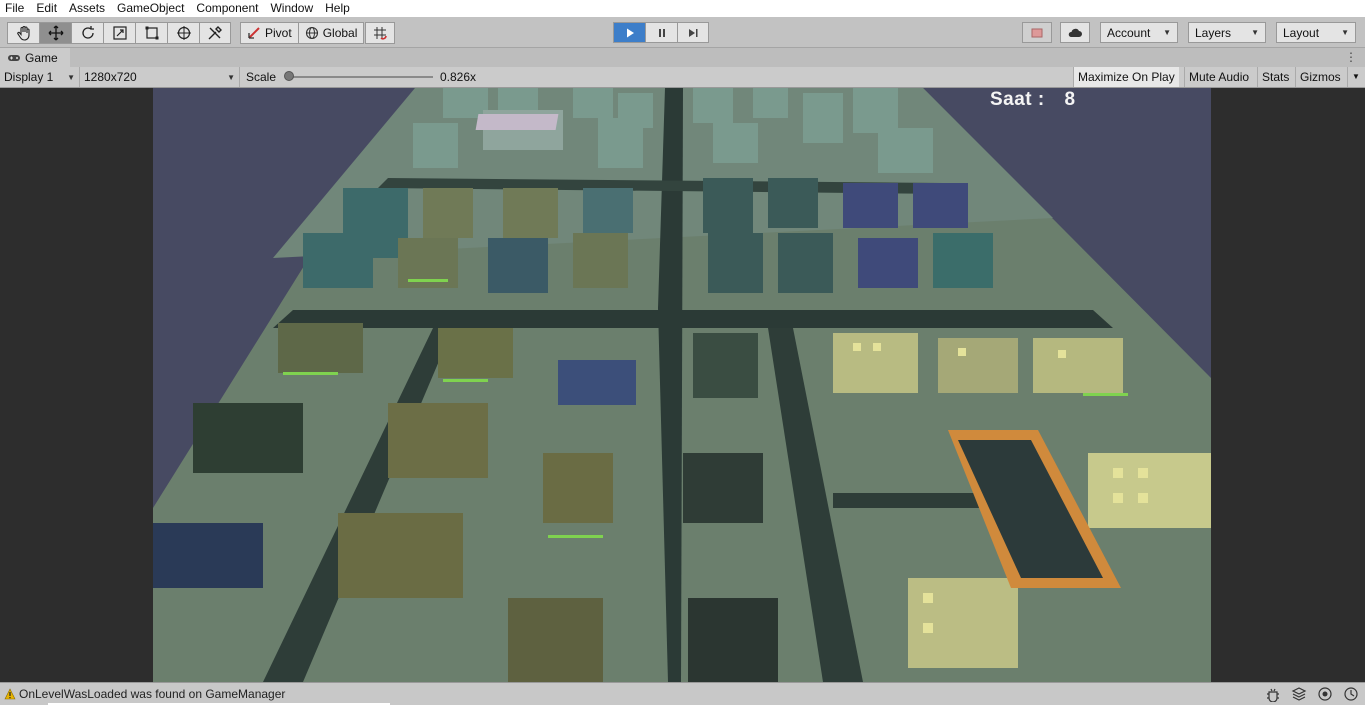  I want to click on step-button, so click(693, 32).